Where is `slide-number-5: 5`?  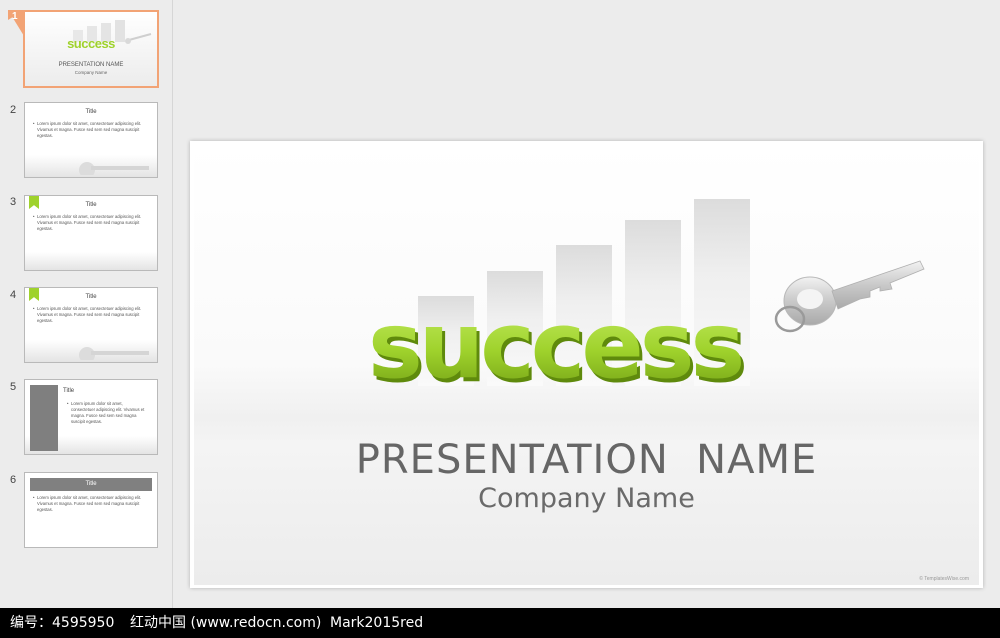
slide-number-5: 5 is located at coordinates (13, 387).